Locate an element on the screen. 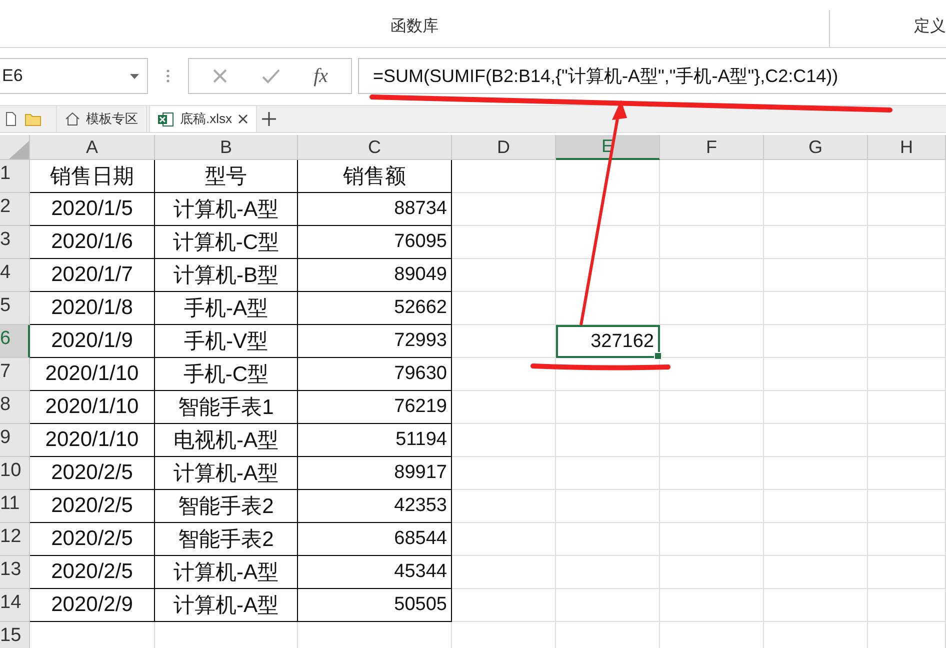 Image resolution: width=946 pixels, height=648 pixels. column-header: D is located at coordinates (504, 147).